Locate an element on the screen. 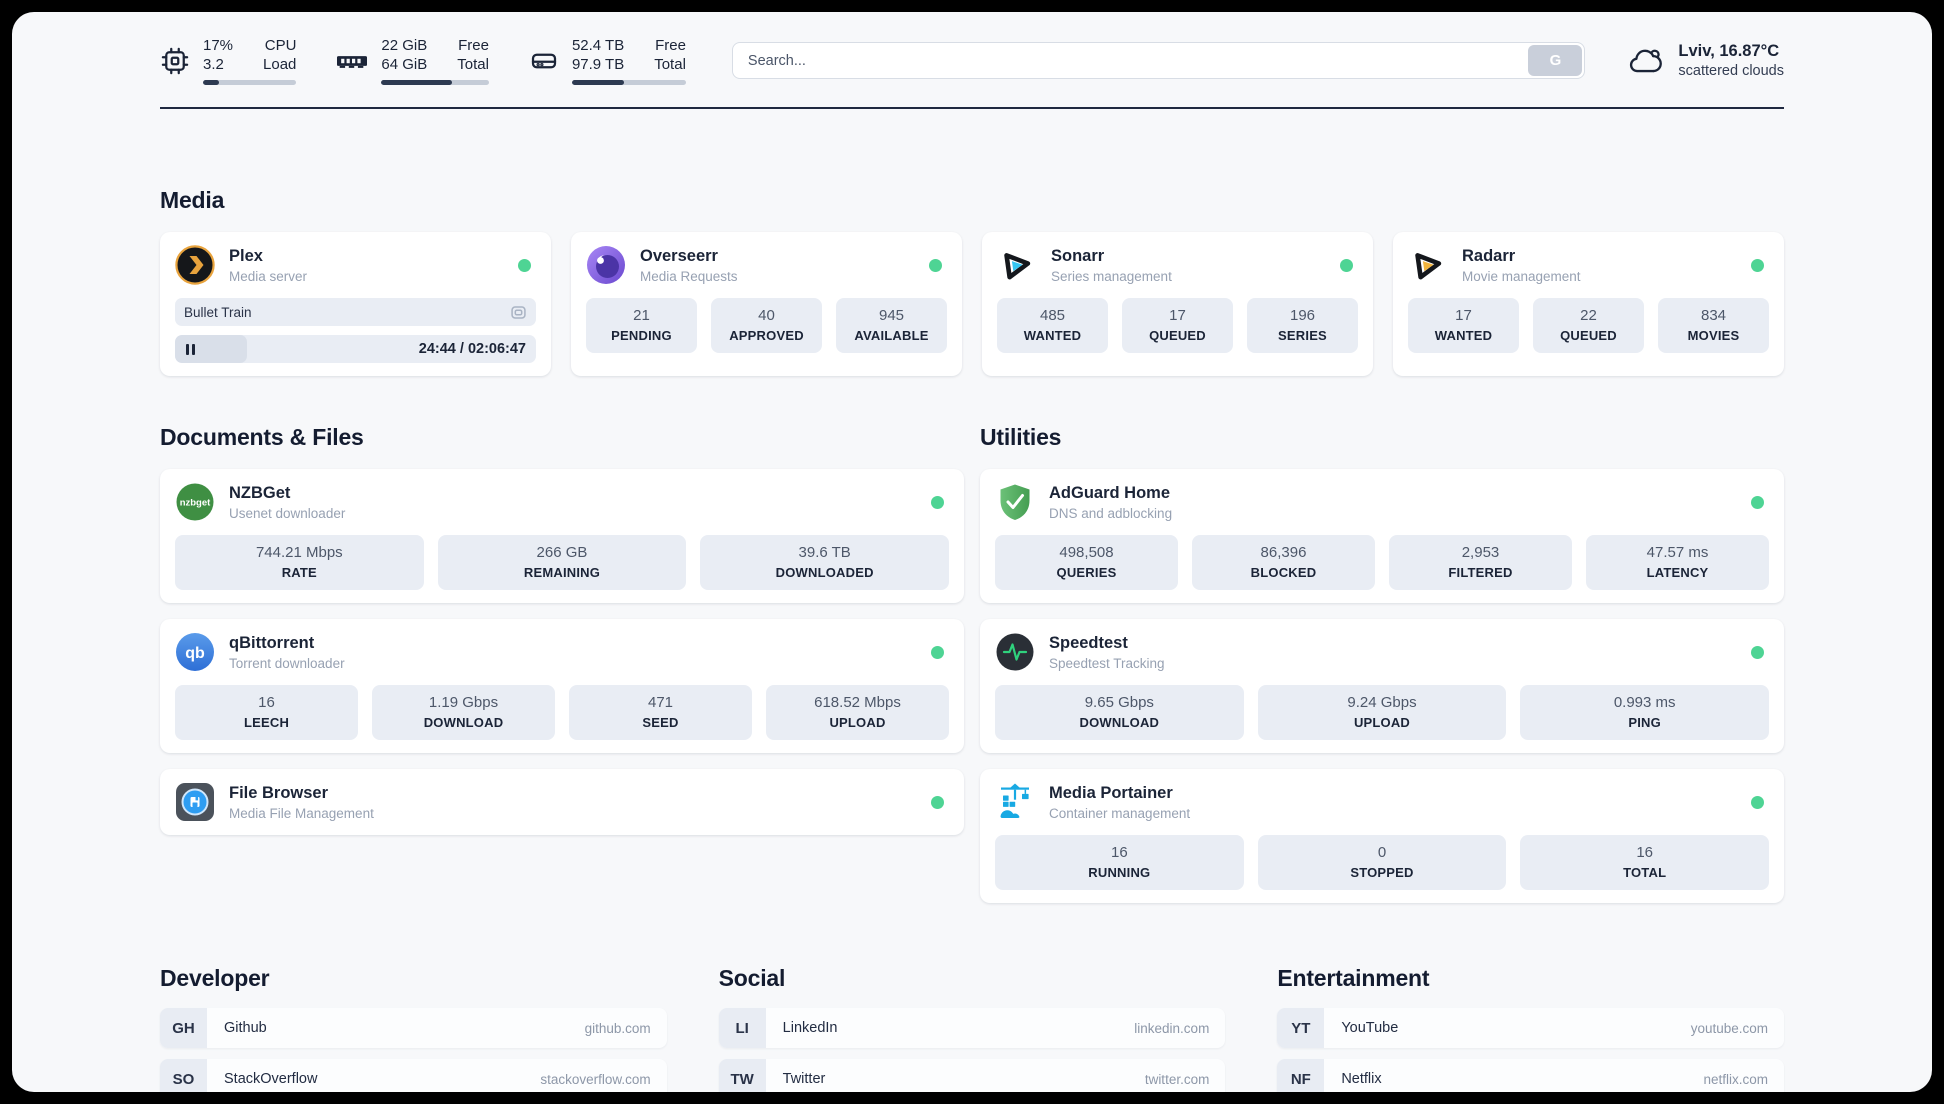  search-input is located at coordinates (1158, 60).